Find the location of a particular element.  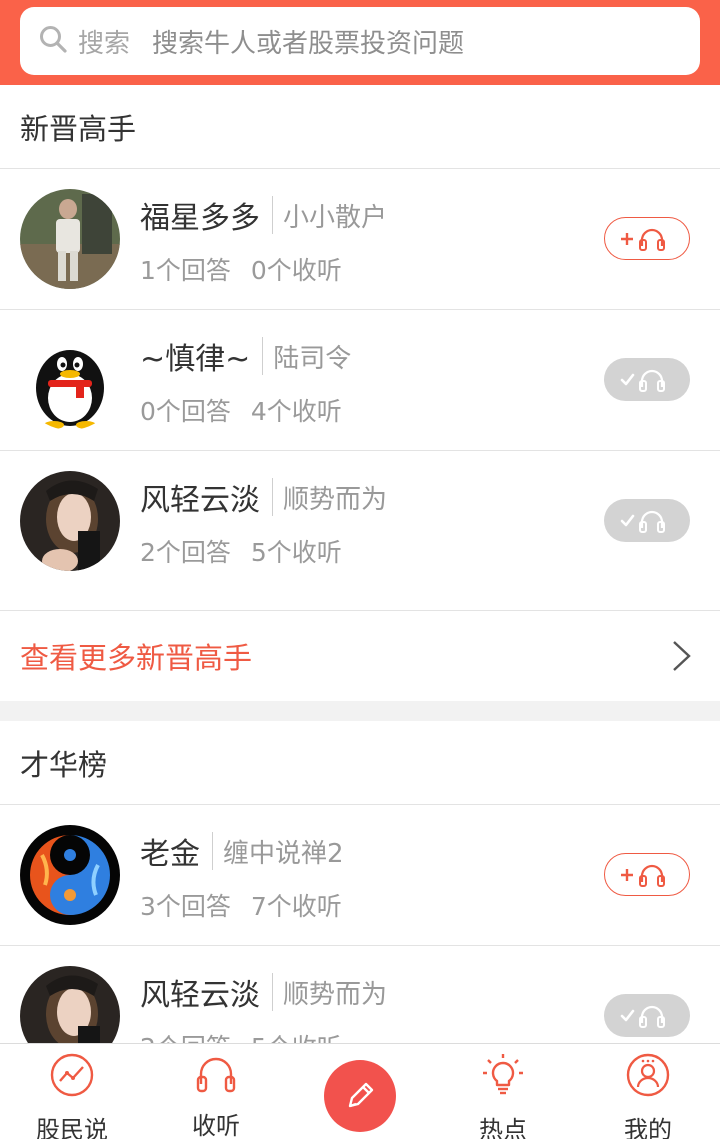

listen-count: 4个收听 is located at coordinates (296, 411).